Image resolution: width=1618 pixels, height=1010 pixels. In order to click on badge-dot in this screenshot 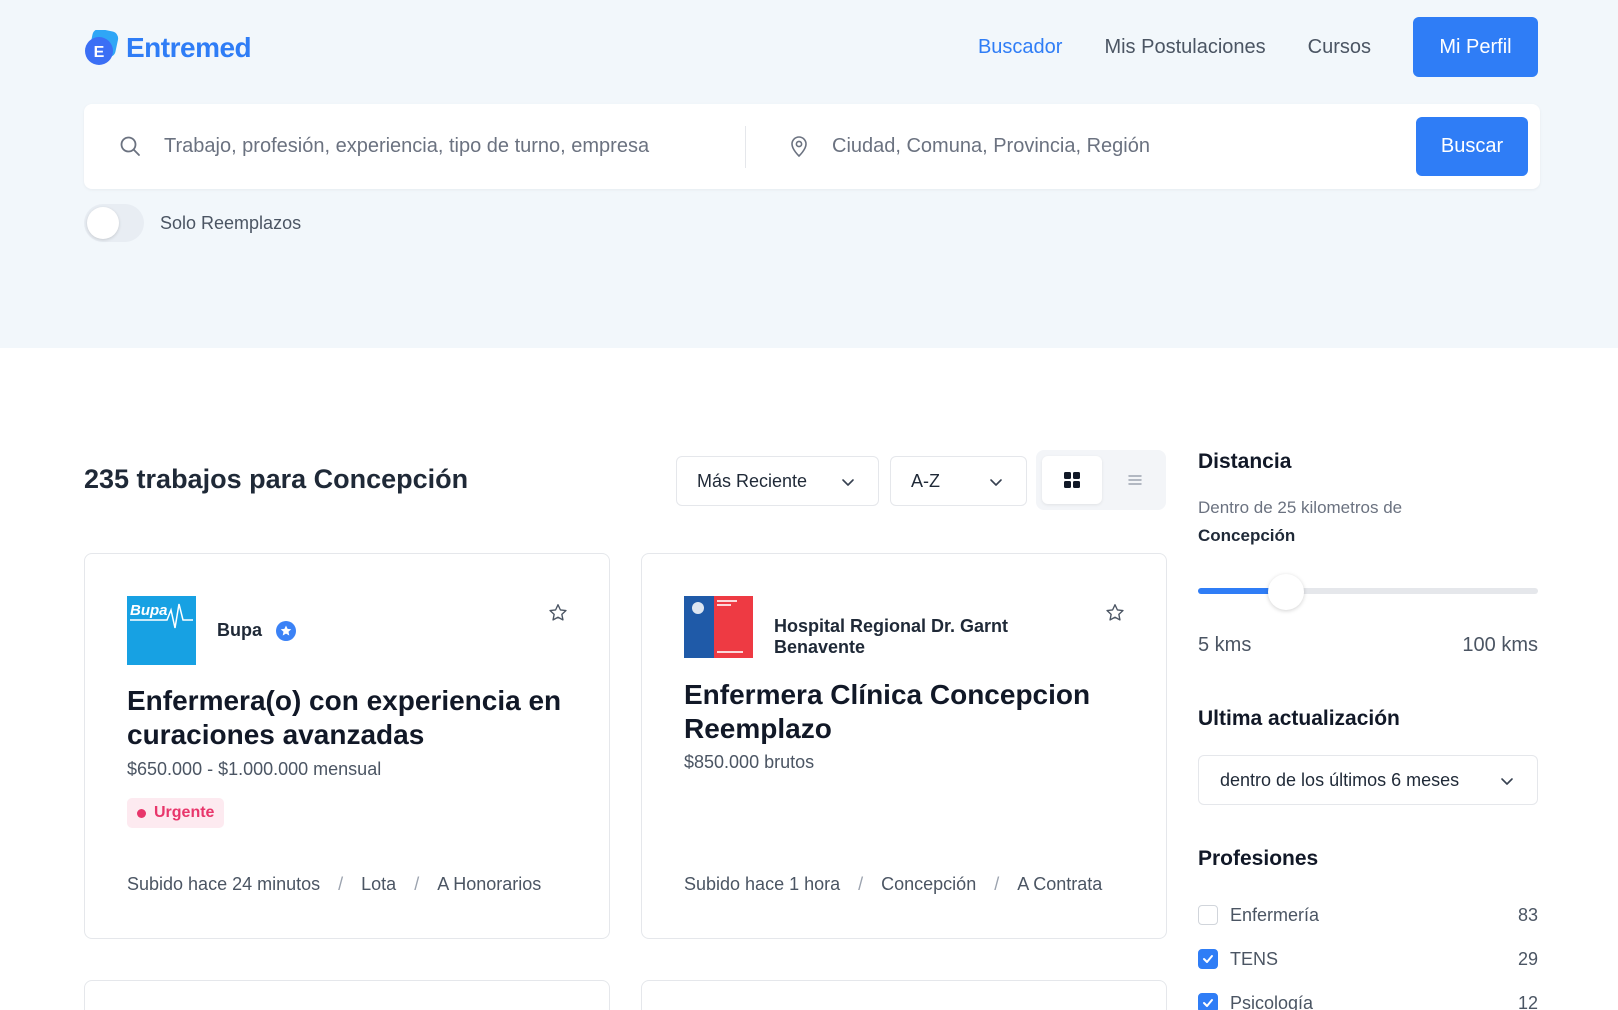, I will do `click(141, 813)`.